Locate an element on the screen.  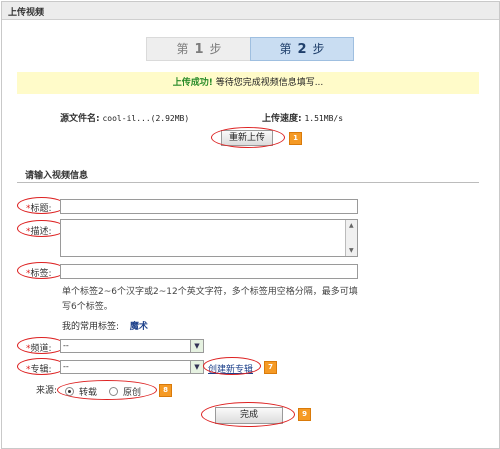
title-bar: 上传视频 is located at coordinates (250, 11).